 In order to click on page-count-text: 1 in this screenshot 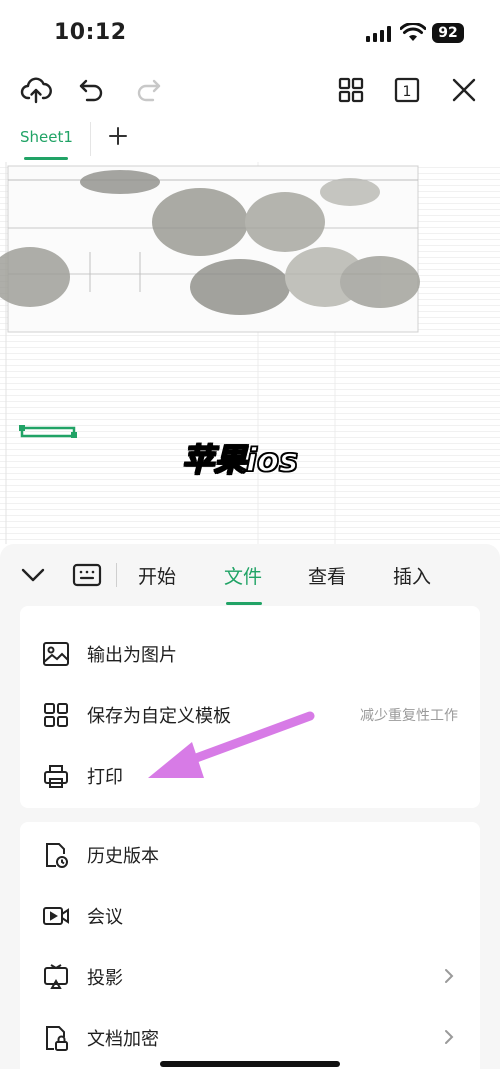, I will do `click(407, 92)`.